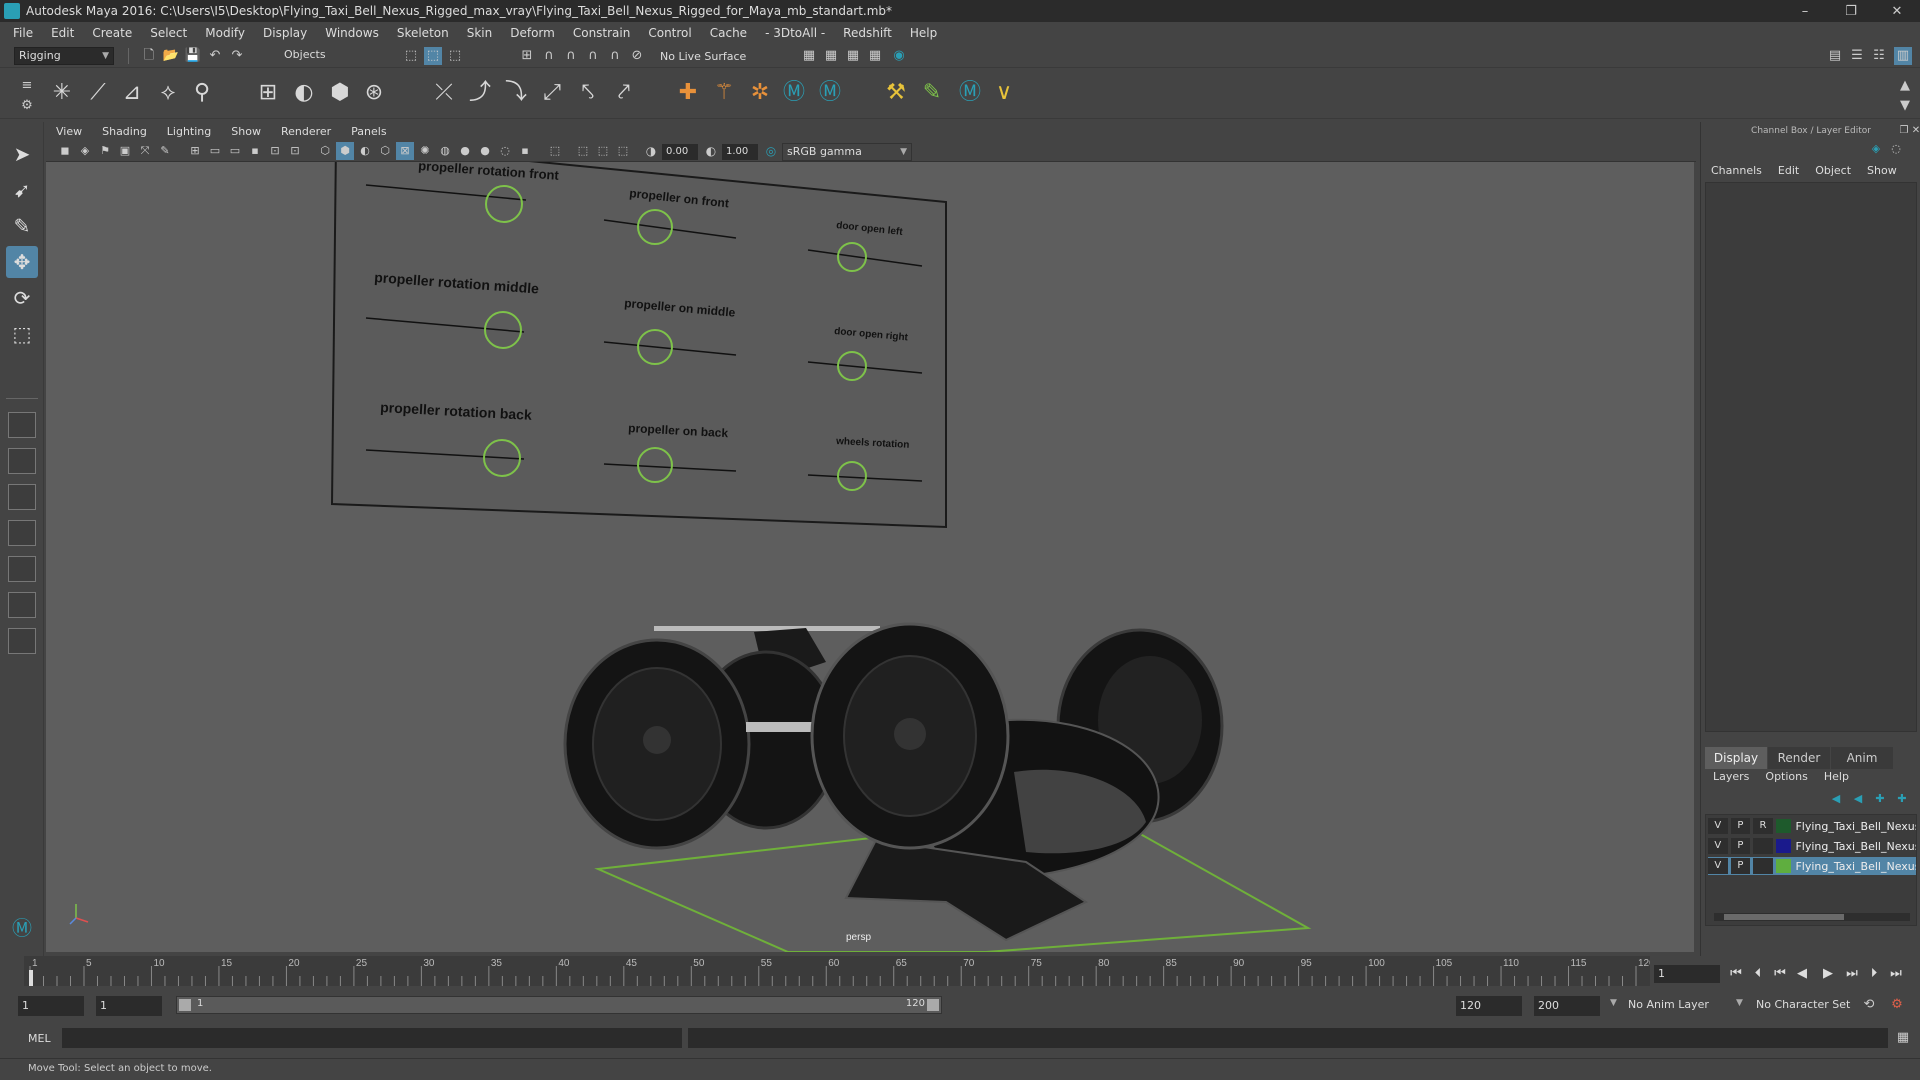 The image size is (1920, 1080). What do you see at coordinates (1913, 131) in the screenshot?
I see `panel-close-icon: ✕` at bounding box center [1913, 131].